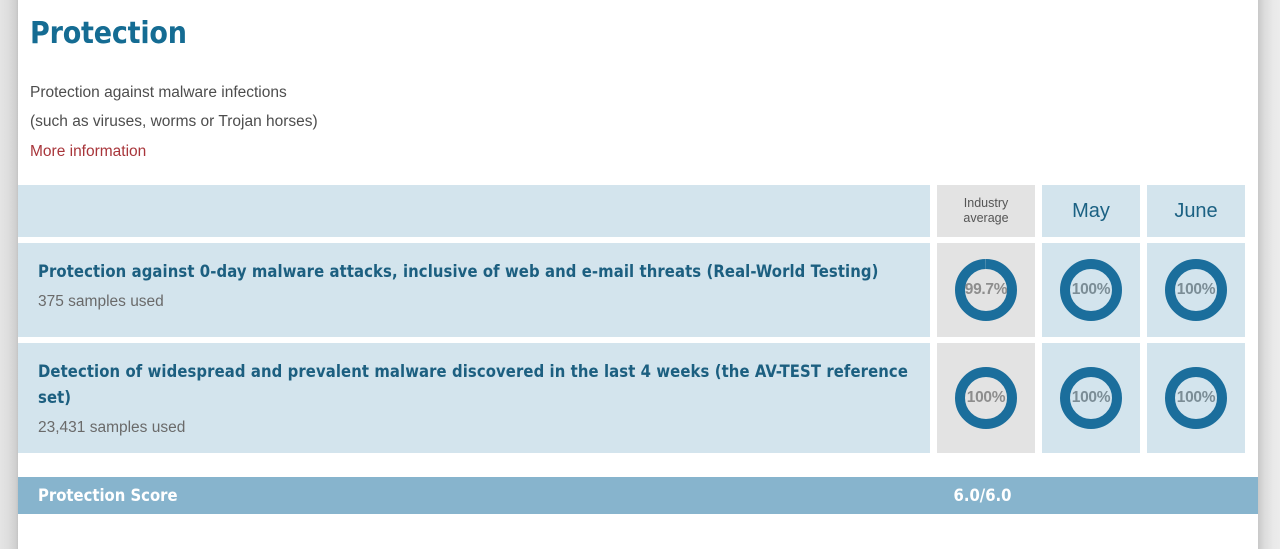  I want to click on metric-cell-industry: 99.7%, so click(986, 290).